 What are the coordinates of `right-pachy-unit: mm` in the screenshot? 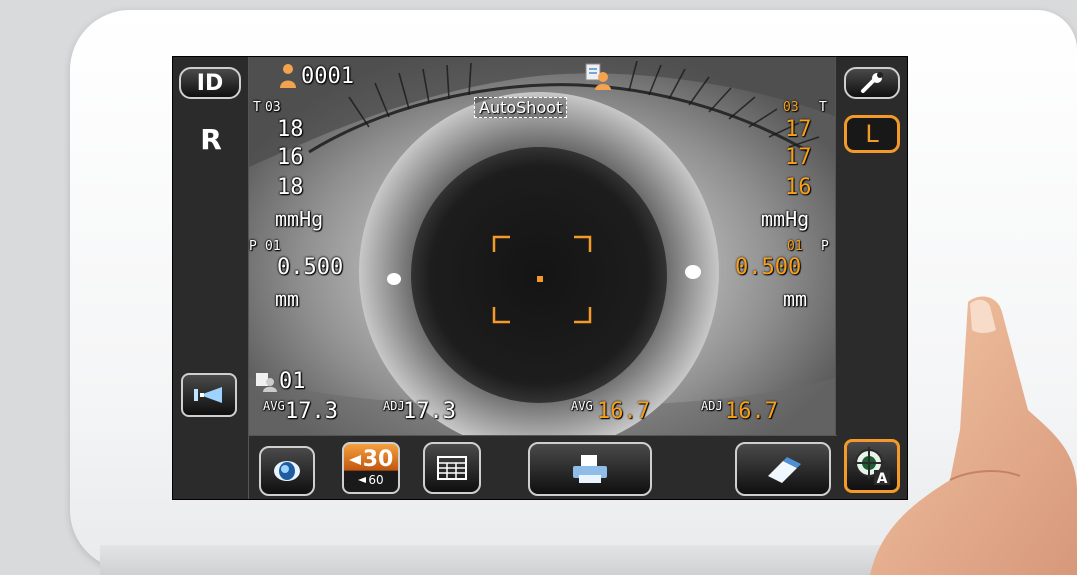 It's located at (287, 299).